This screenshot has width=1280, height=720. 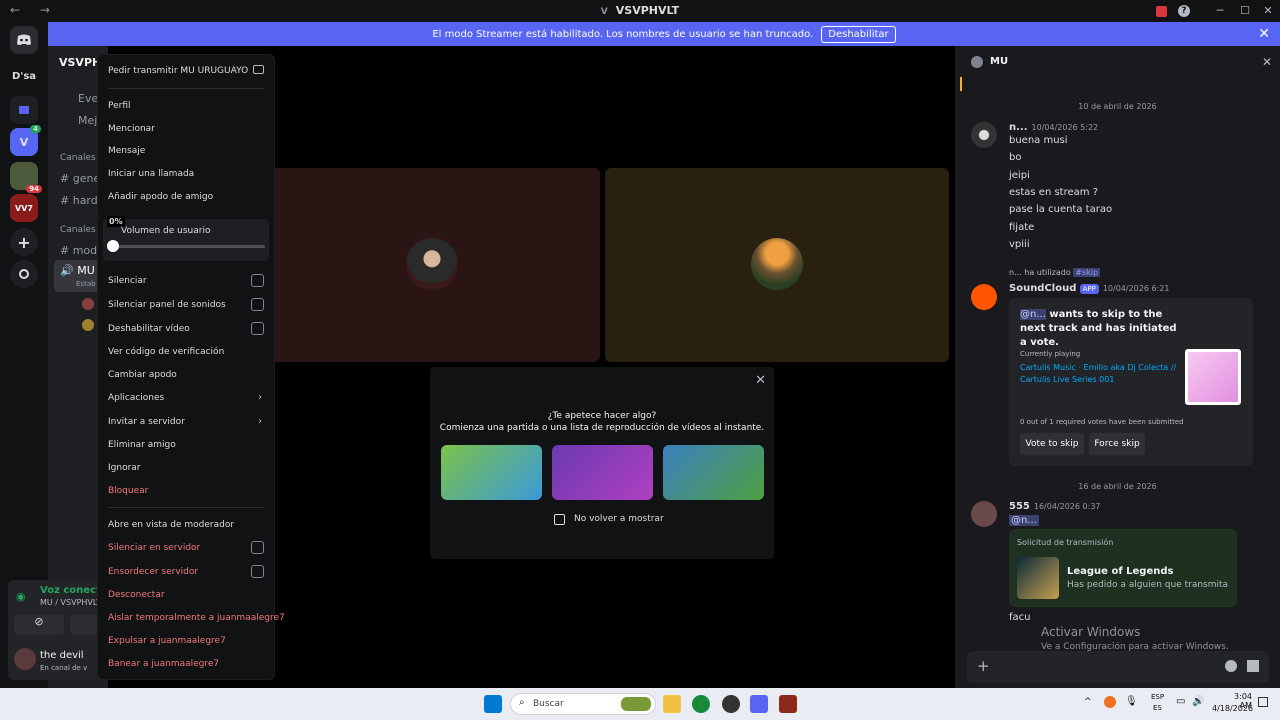 I want to click on menu-mute-soundboard: Silenciar panel de sonidos, so click(x=167, y=305).